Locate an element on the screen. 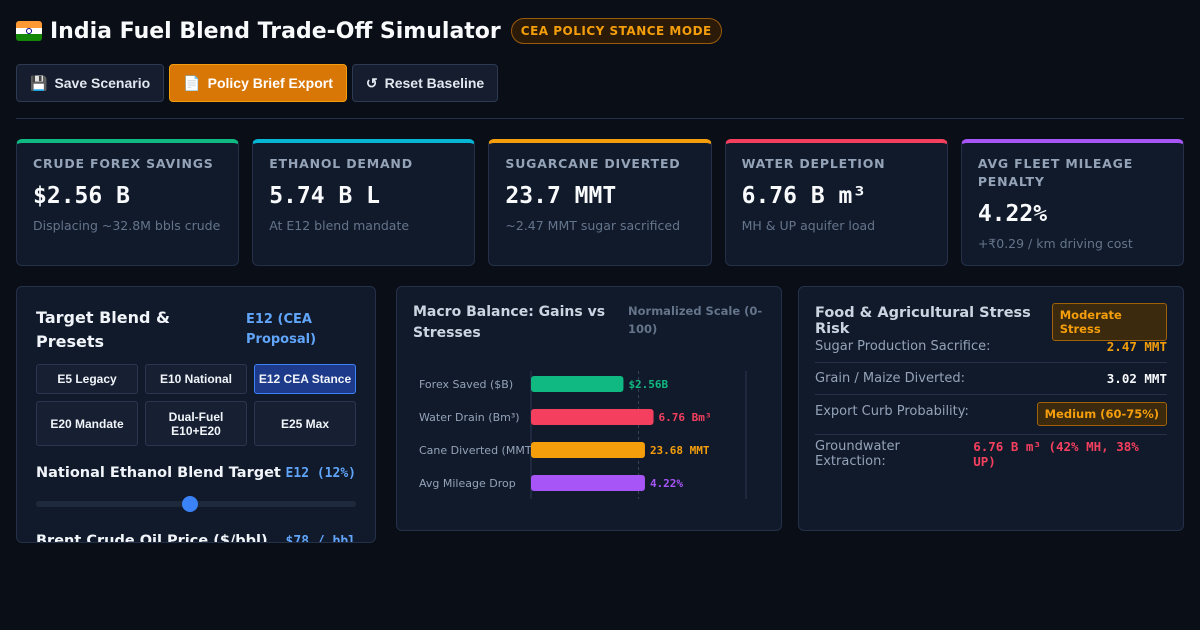  blend-slider-thumb is located at coordinates (189, 504).